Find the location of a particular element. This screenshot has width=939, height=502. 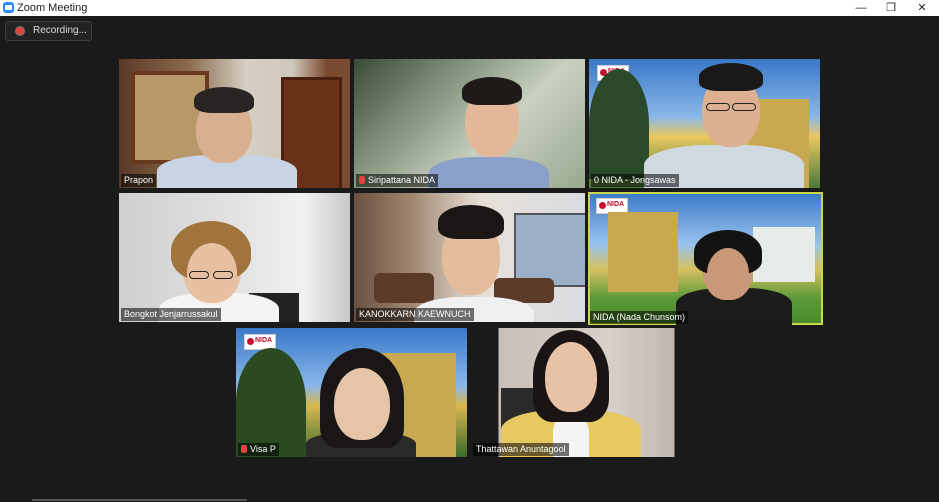

window-title: Zoom Meeting is located at coordinates (52, 8).